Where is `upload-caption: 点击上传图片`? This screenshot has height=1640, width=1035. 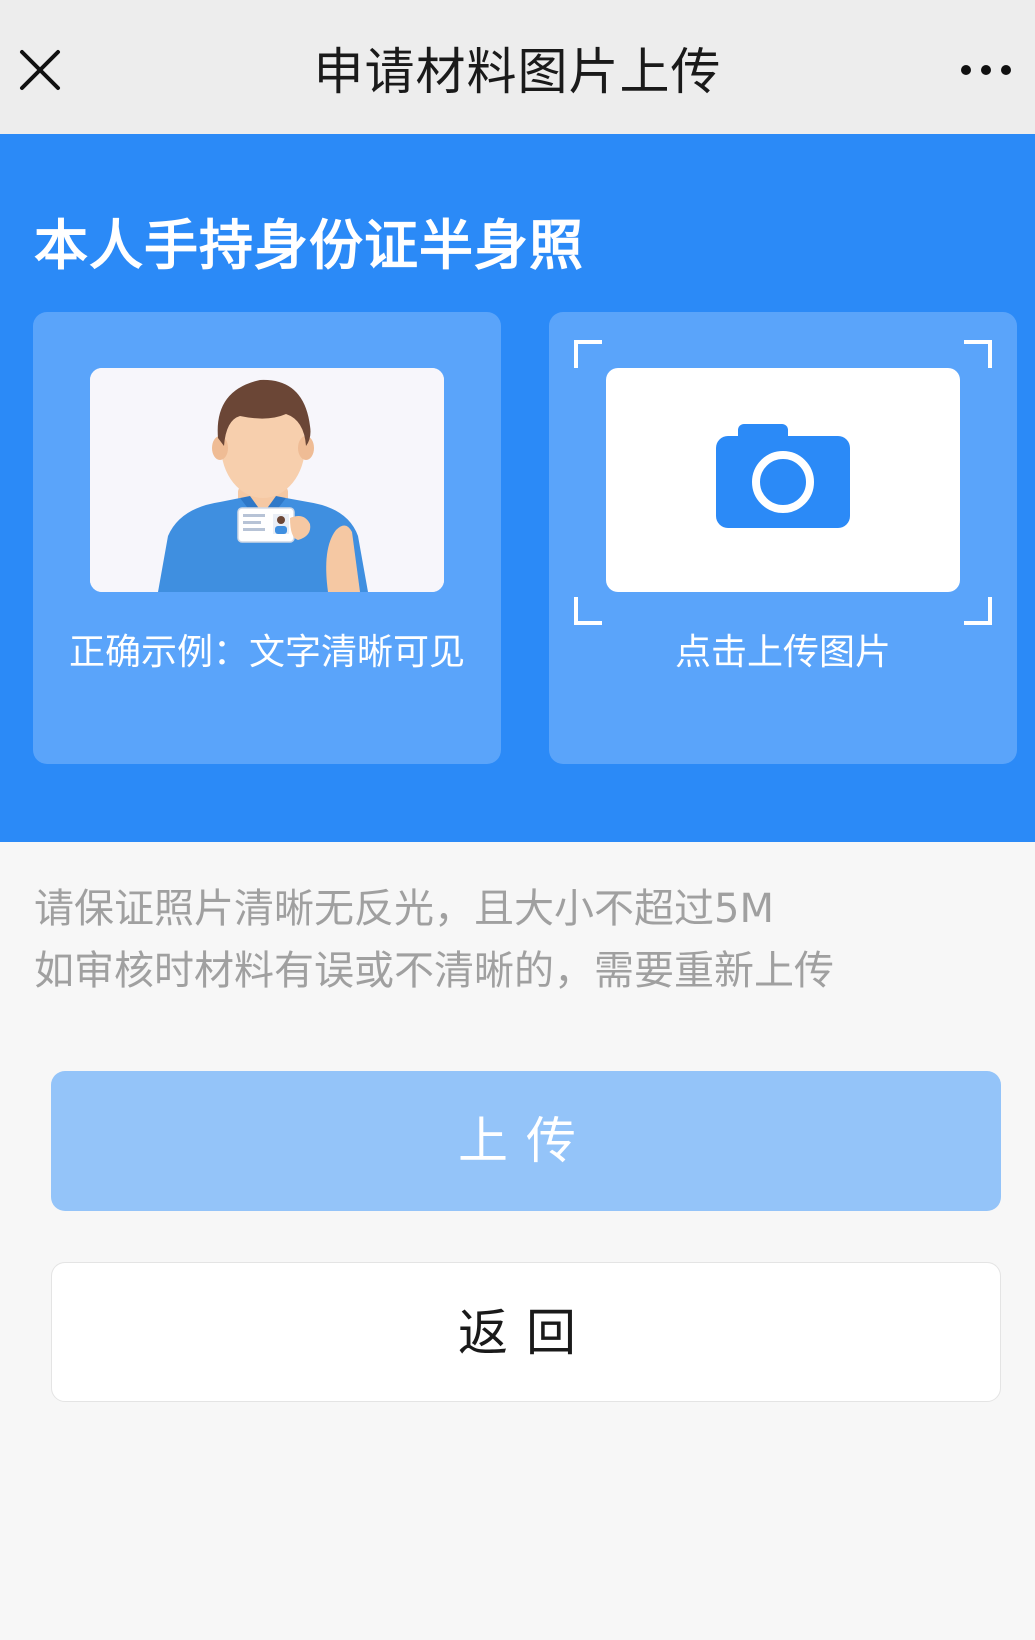 upload-caption: 点击上传图片 is located at coordinates (782, 652).